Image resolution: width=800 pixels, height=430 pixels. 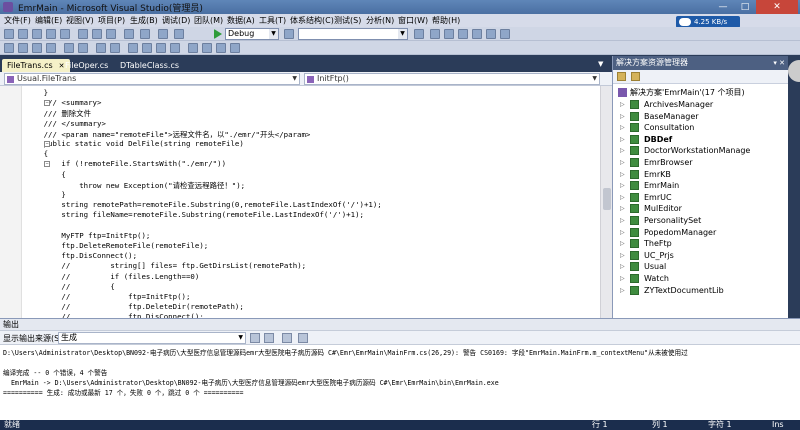 What do you see at coordinates (133, 48) in the screenshot?
I see `toggle-bookmark-icon` at bounding box center [133, 48].